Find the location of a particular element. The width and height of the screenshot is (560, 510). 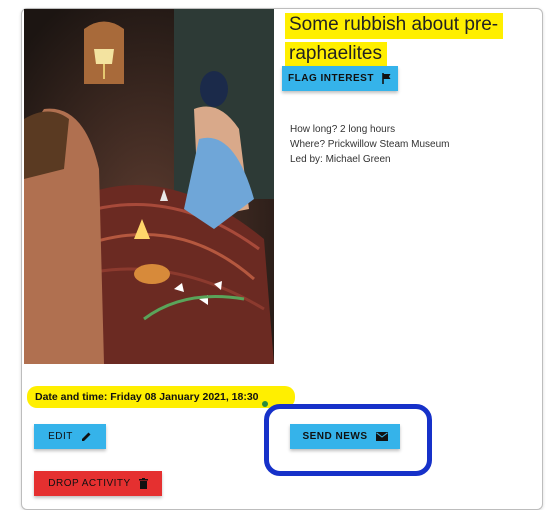

send-news-button: SEND NEWS is located at coordinates (345, 436).